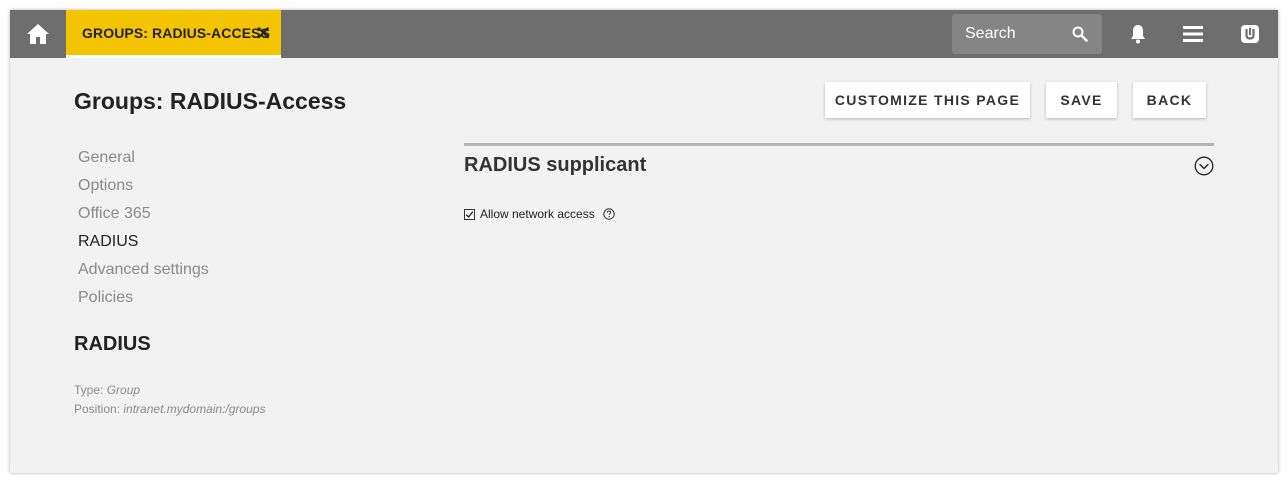  What do you see at coordinates (1081, 100) in the screenshot?
I see `save-button: SAVE` at bounding box center [1081, 100].